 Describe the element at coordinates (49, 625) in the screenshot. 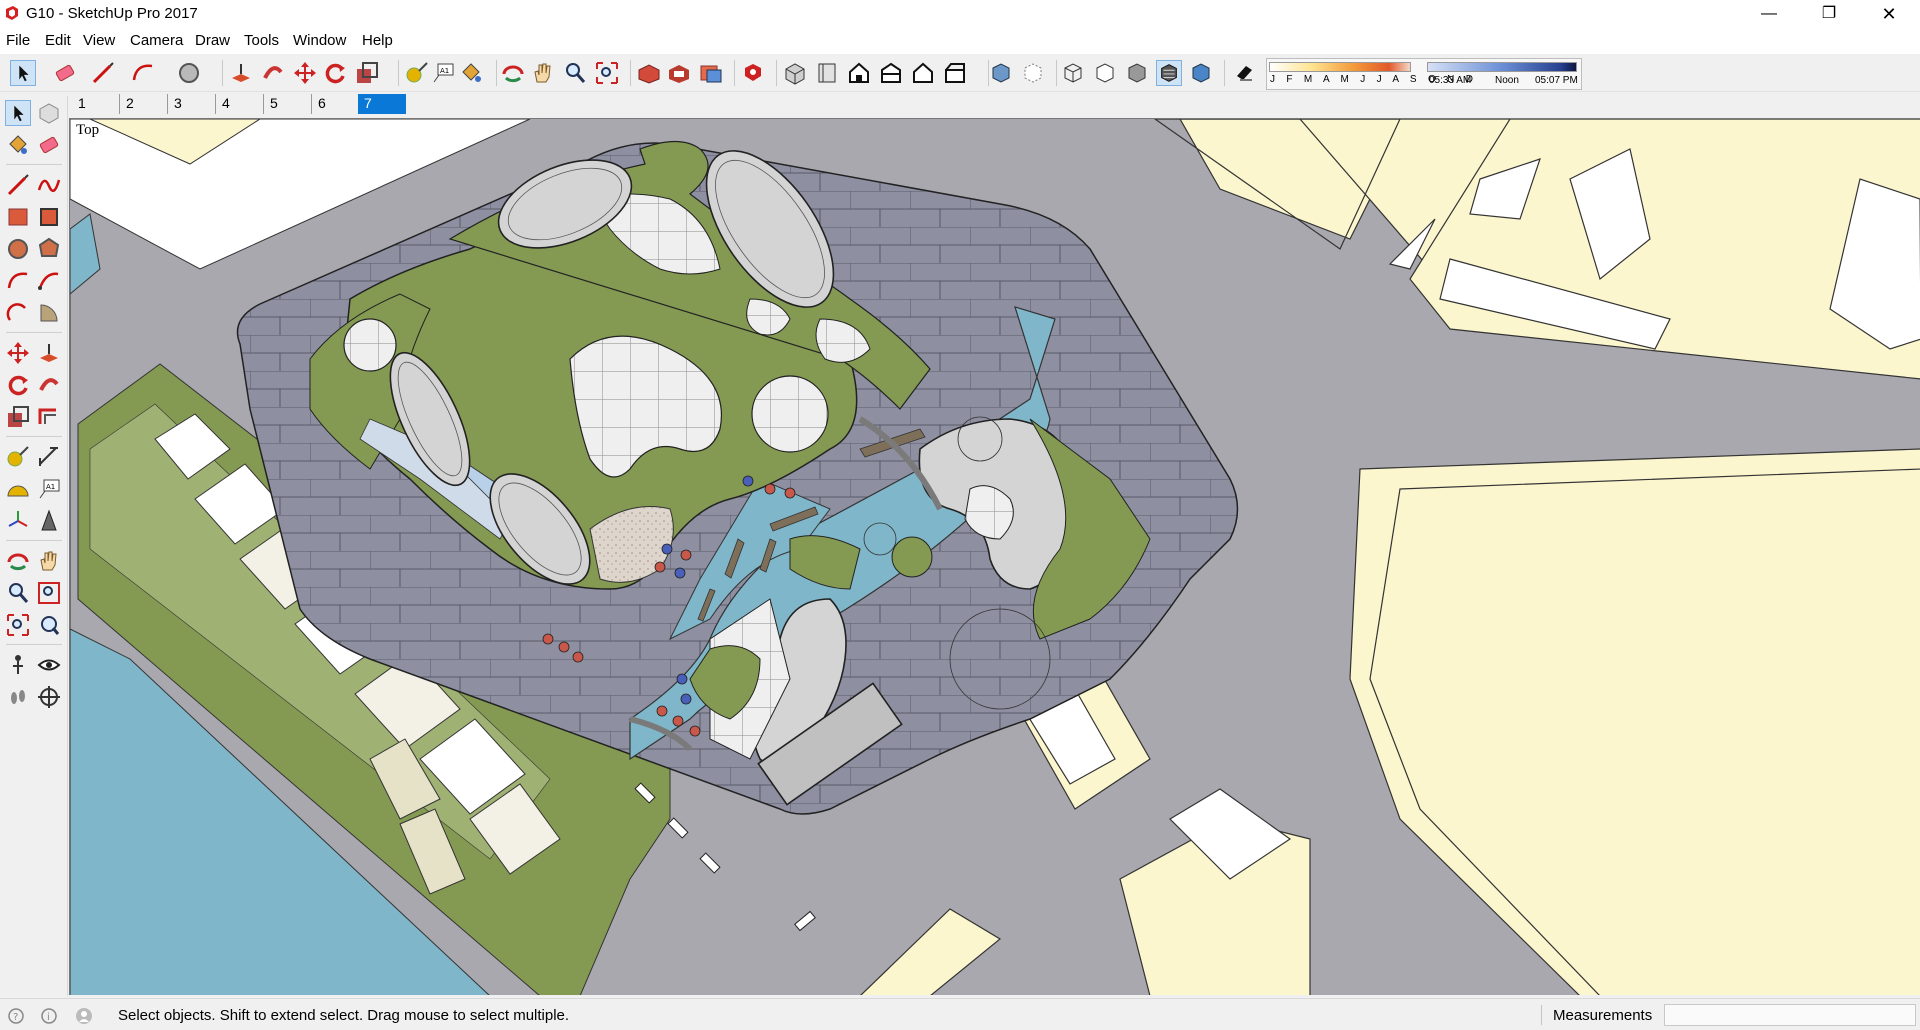

I see `previous-view-icon` at that location.